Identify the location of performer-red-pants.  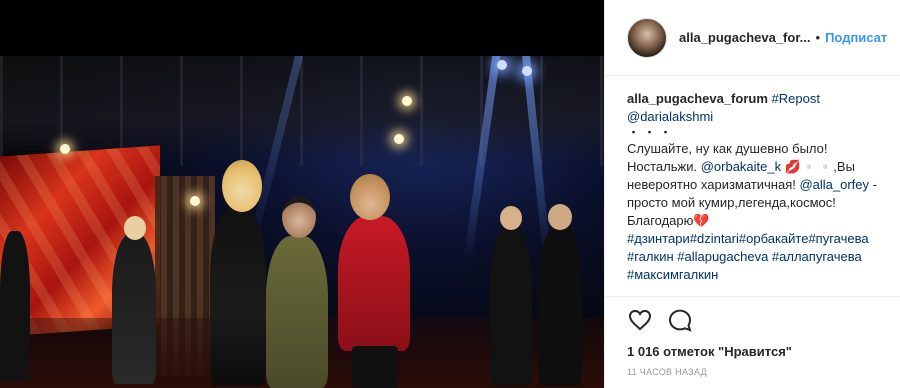
(375, 367).